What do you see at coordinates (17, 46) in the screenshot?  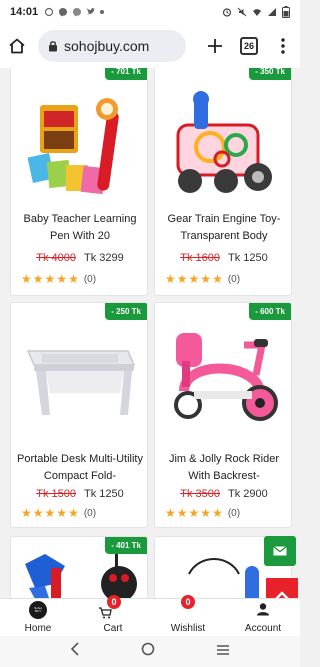 I see `home-icon` at bounding box center [17, 46].